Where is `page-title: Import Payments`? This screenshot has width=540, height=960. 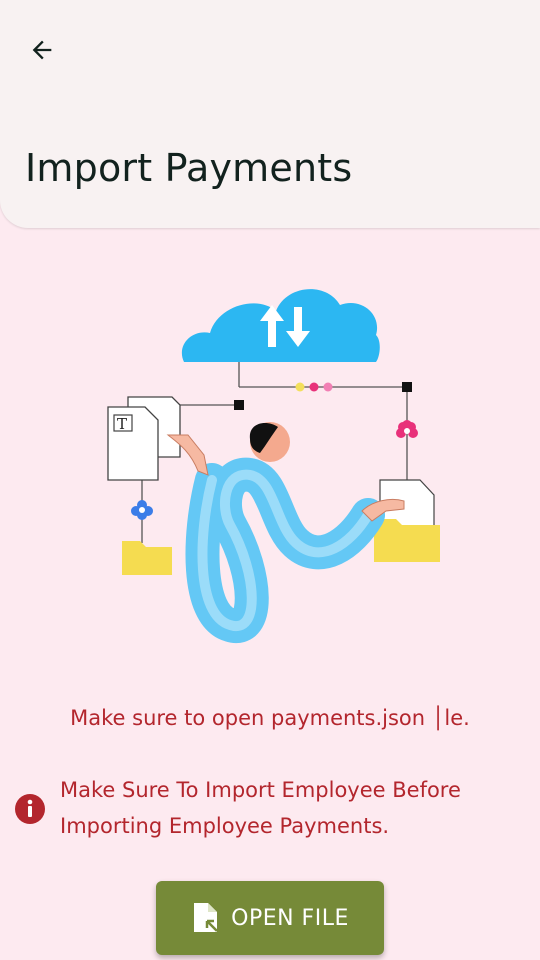 page-title: Import Payments is located at coordinates (189, 168).